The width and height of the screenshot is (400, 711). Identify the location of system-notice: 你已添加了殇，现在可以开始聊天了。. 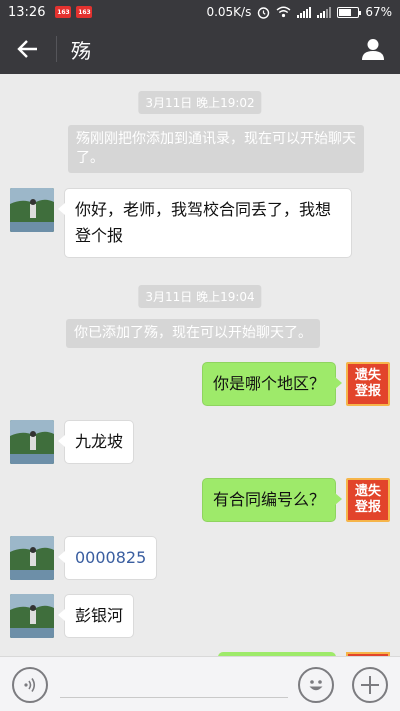
(193, 333).